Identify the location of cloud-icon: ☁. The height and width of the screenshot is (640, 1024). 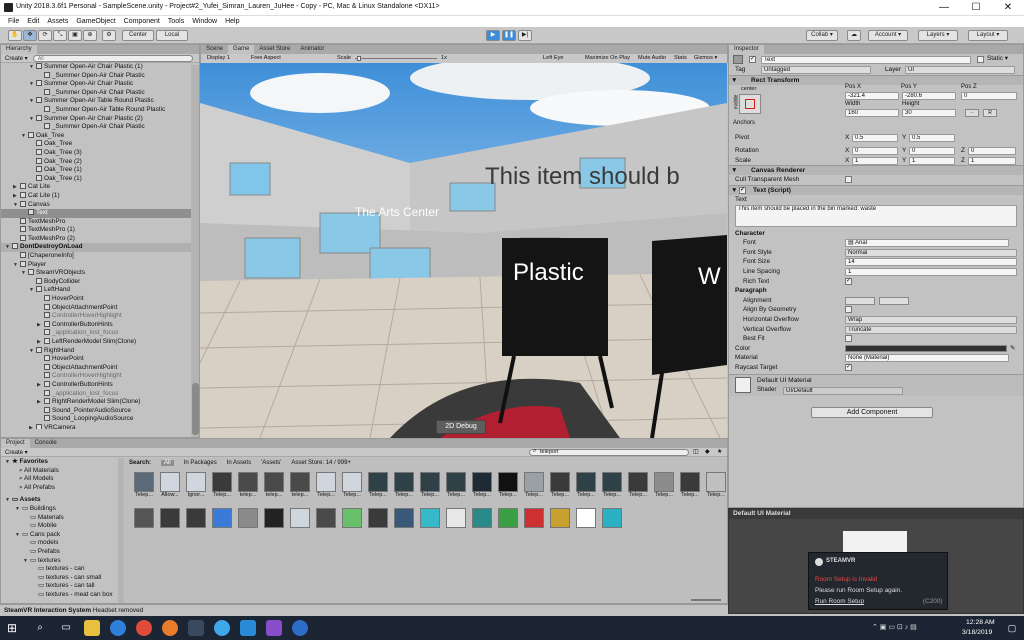
(854, 35).